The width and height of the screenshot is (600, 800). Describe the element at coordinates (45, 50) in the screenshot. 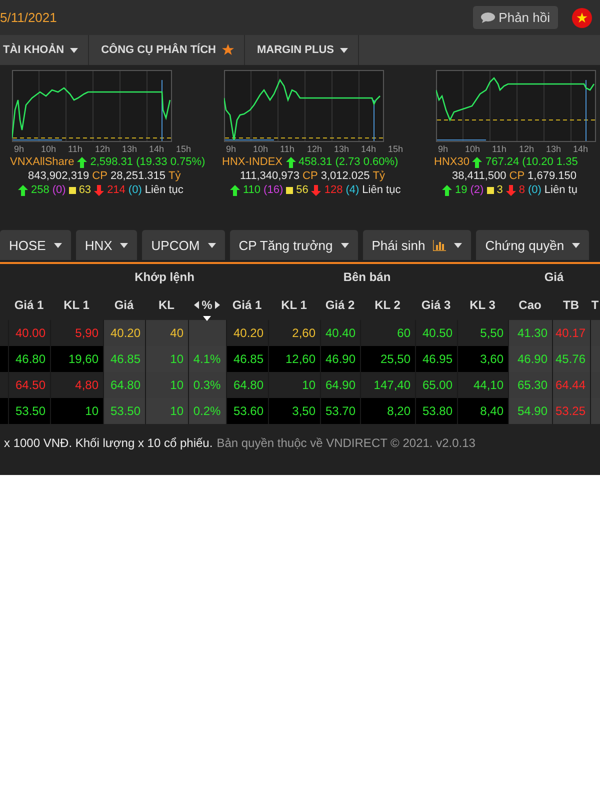

I see `nav-menu-item: TÀI KHOẢN` at that location.